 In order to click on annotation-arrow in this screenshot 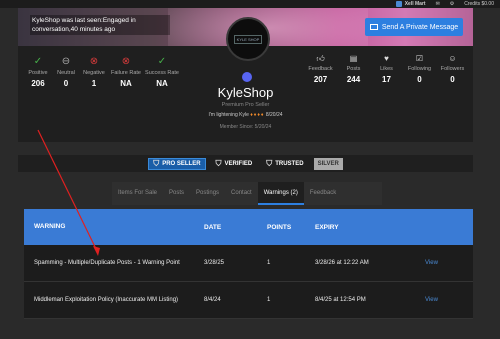, I will do `click(68, 192)`.